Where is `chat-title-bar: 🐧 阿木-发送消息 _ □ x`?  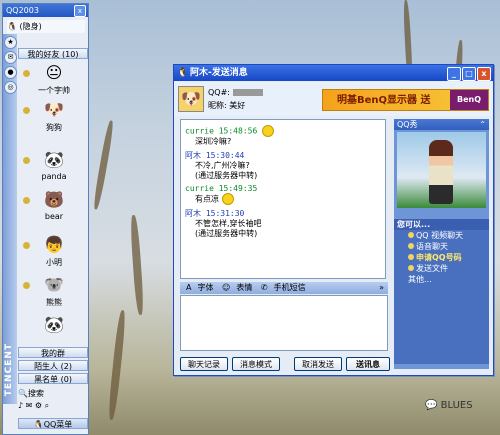 chat-title-bar: 🐧 阿木-发送消息 _ □ x is located at coordinates (333, 73).